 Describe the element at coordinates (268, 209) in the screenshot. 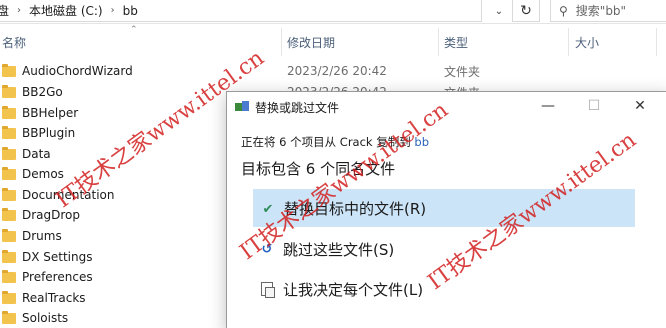

I see `check-icon: ✔` at that location.